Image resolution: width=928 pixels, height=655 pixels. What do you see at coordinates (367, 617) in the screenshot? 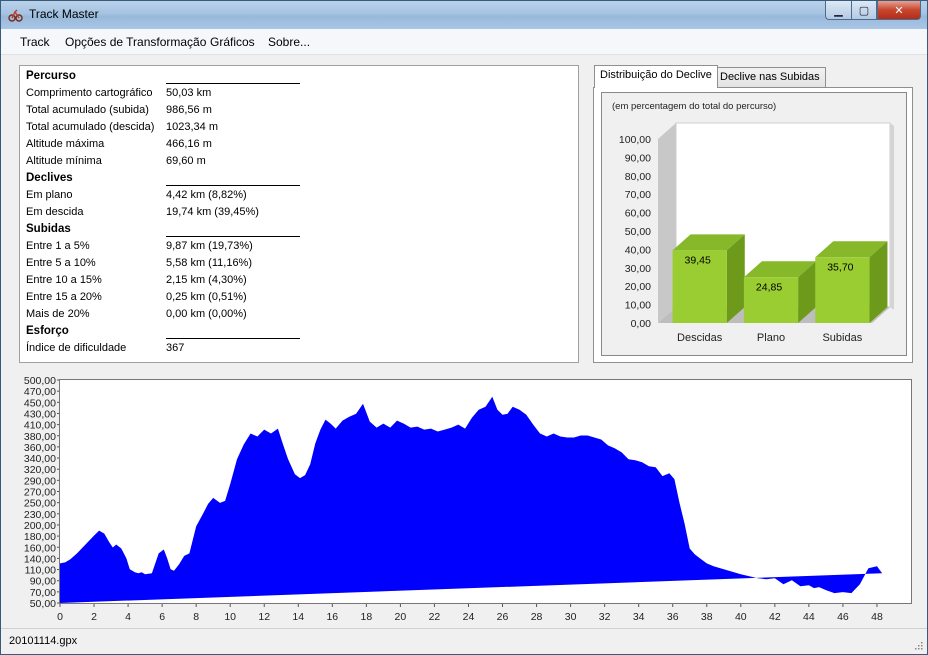
I see `x-tick-label: 18` at bounding box center [367, 617].